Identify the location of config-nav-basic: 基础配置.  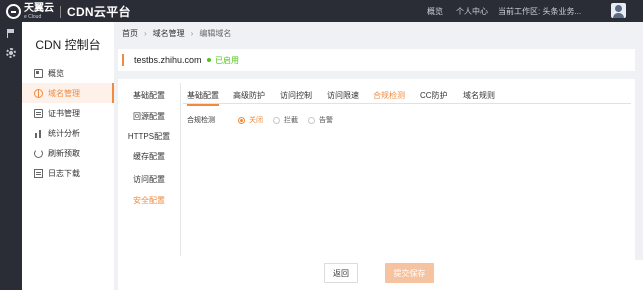
(149, 95).